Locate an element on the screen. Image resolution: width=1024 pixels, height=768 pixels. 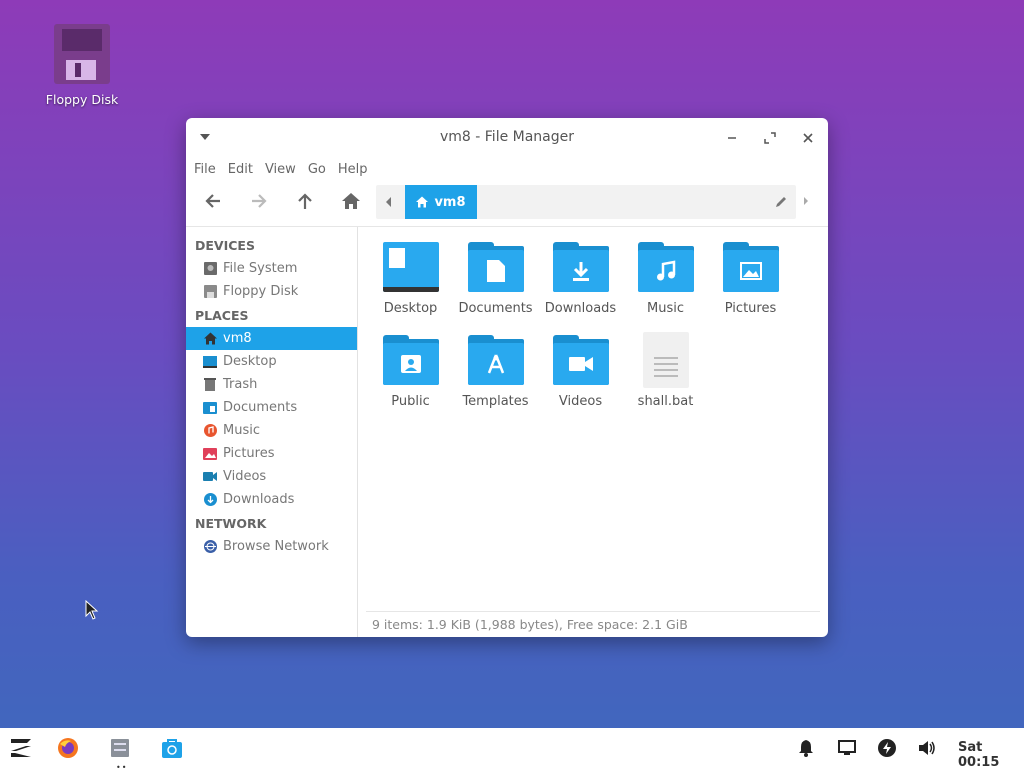
taskbar: •• Sat 00:15 is located at coordinates (512, 748).